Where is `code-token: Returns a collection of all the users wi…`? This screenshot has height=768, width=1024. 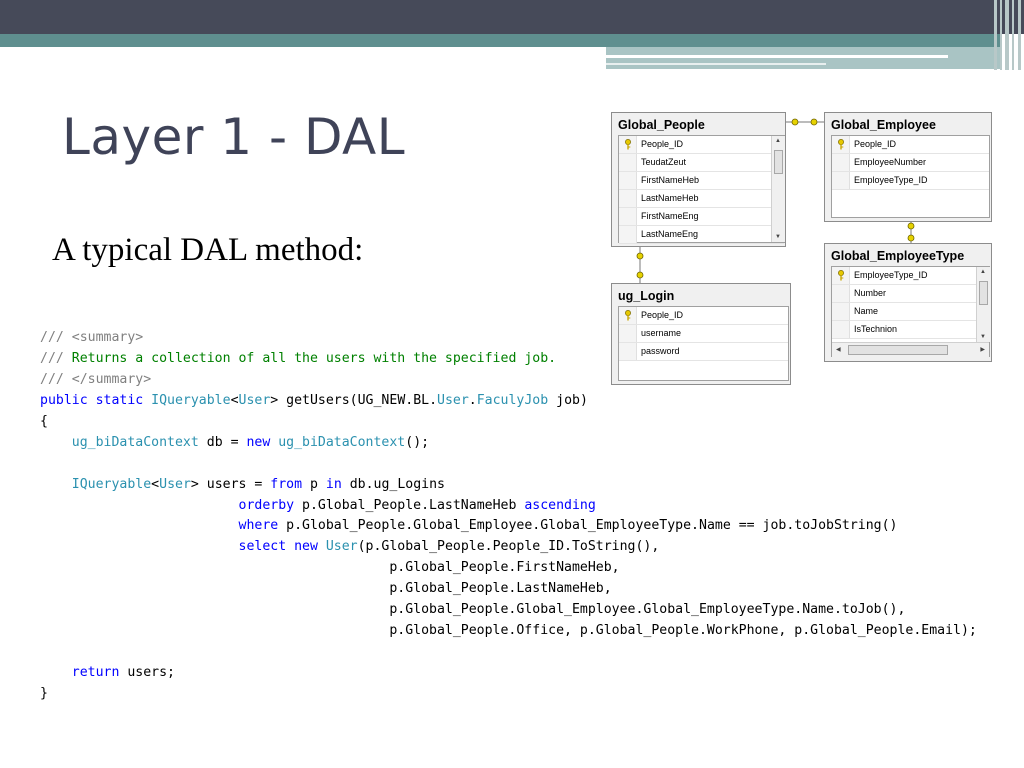 code-token: Returns a collection of all the users wi… is located at coordinates (314, 358).